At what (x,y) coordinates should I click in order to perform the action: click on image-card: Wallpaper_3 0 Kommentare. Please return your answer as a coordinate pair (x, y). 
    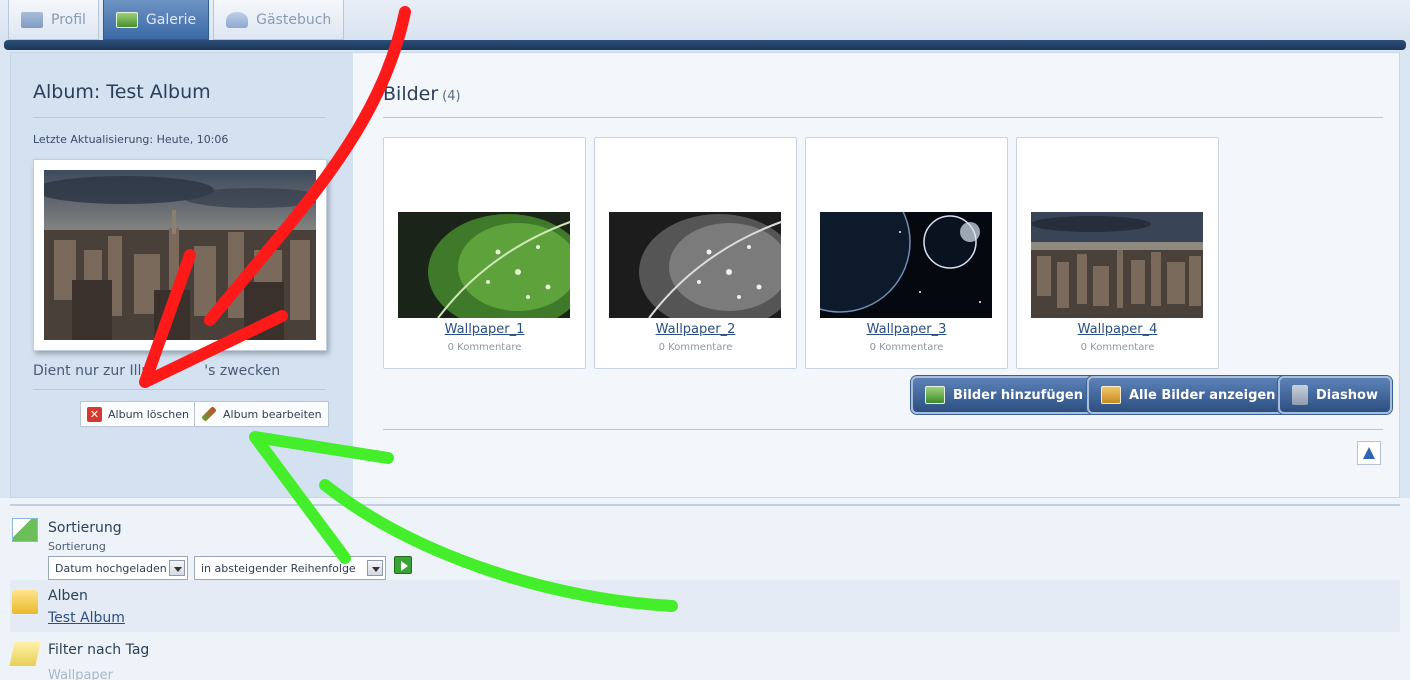
    Looking at the image, I should click on (906, 253).